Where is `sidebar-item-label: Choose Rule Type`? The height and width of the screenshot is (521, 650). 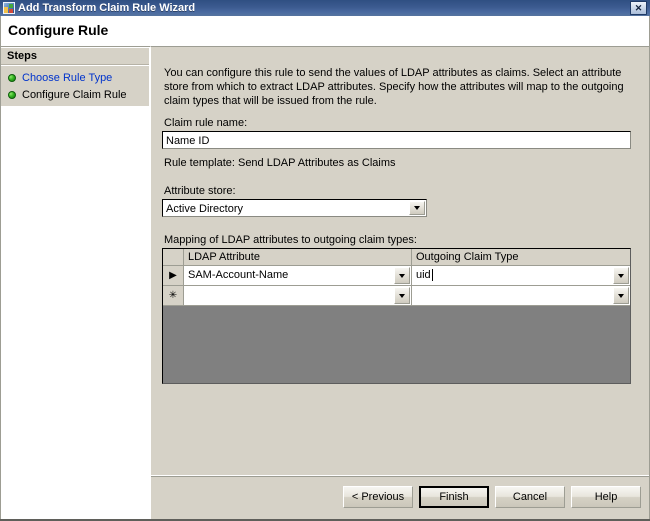 sidebar-item-label: Choose Rule Type is located at coordinates (67, 77).